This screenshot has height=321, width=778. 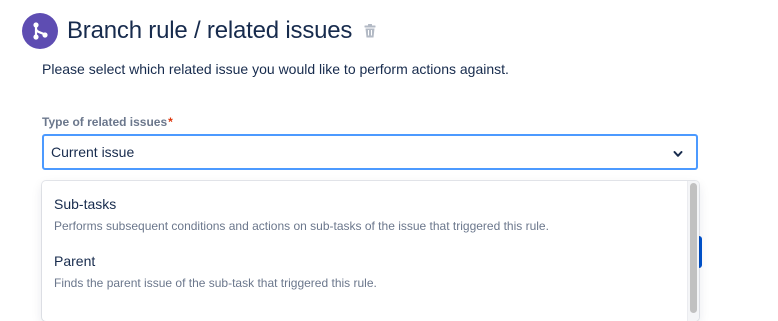 I want to click on field-label-text: Type of related issues, so click(x=105, y=122).